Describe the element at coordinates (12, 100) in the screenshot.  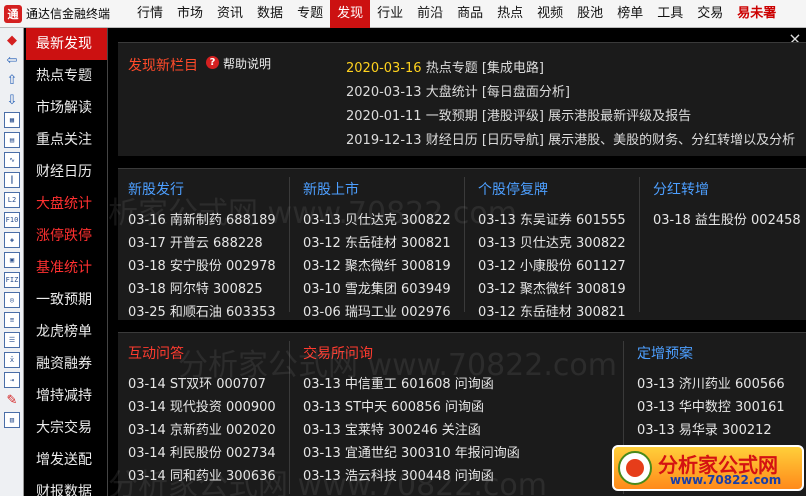
I see `arrow-down-icon: ⇩` at that location.